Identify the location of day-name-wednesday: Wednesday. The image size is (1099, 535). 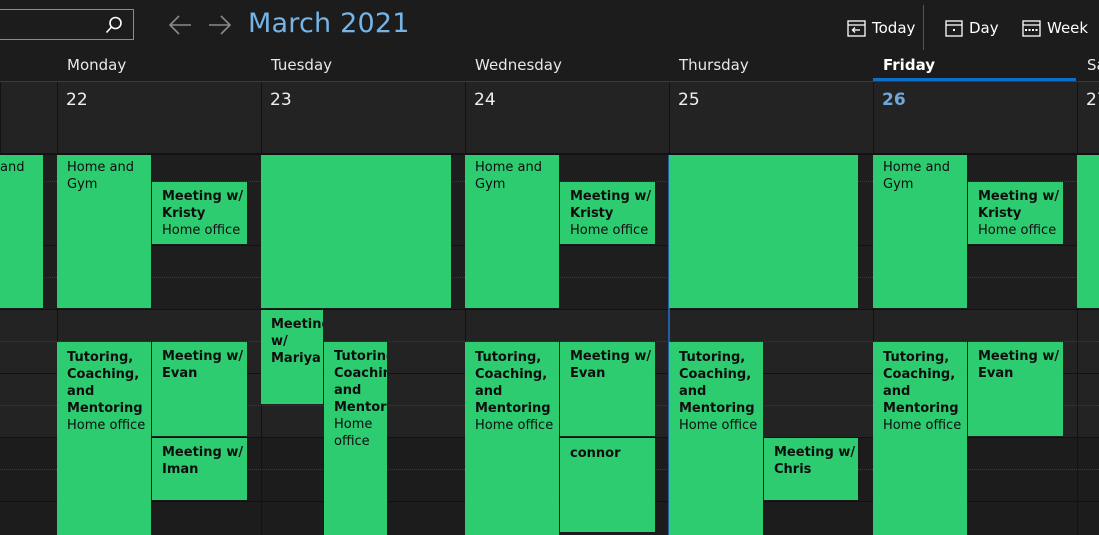
(518, 65).